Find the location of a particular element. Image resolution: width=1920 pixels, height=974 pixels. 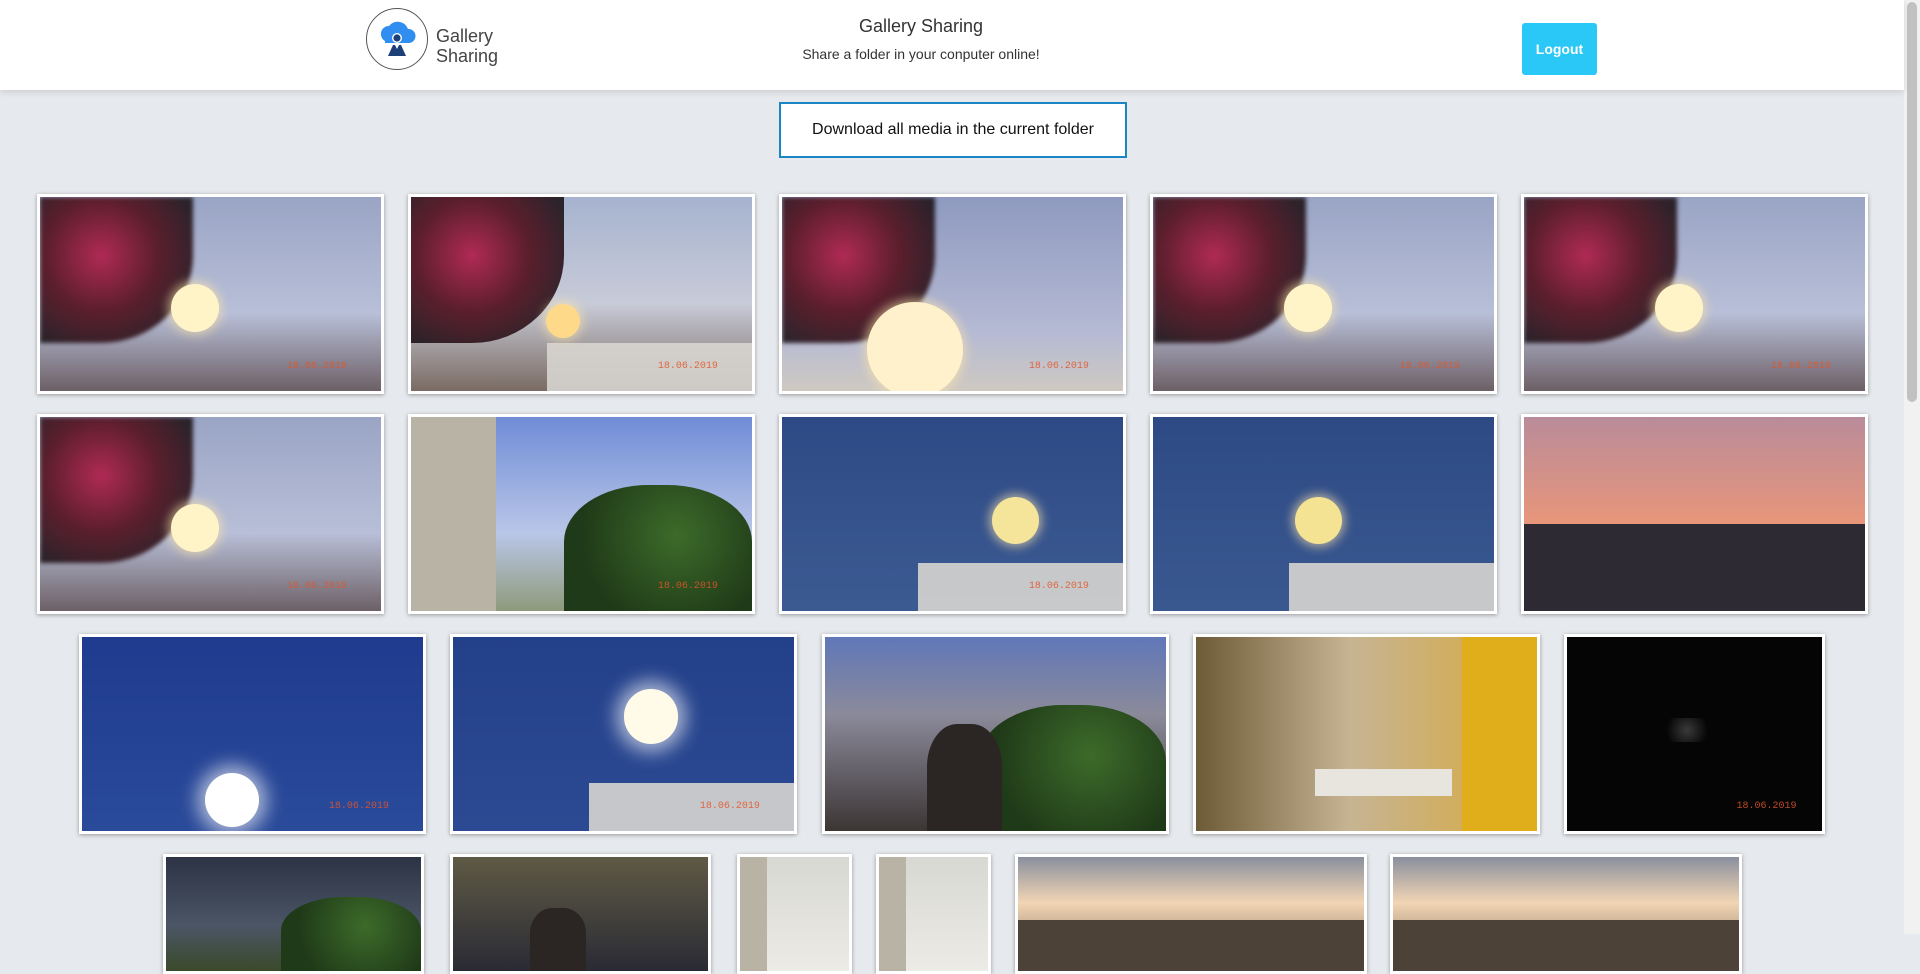

app-logo is located at coordinates (397, 39).